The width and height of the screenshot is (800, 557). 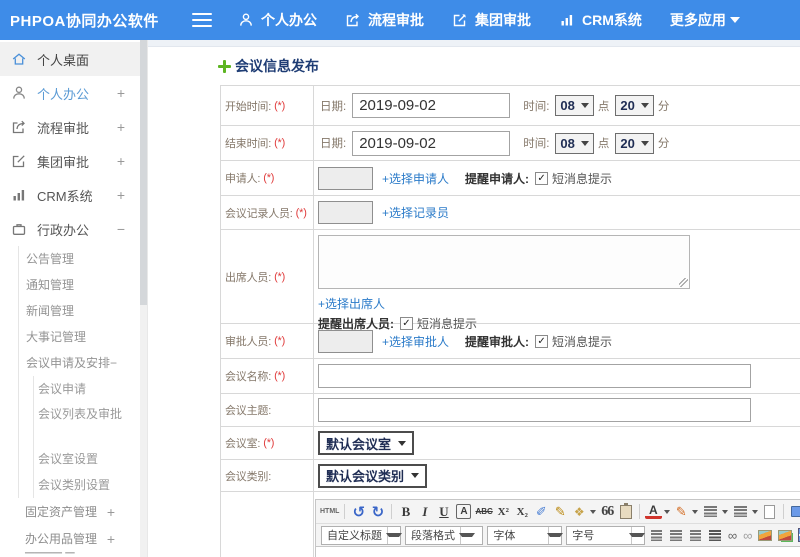 What do you see at coordinates (358, 511) in the screenshot?
I see `undo-icon: ↺` at bounding box center [358, 511].